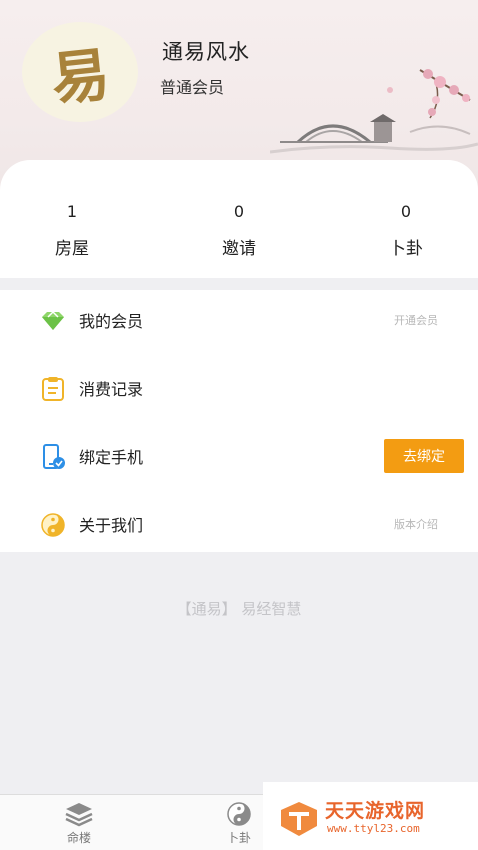 The width and height of the screenshot is (478, 850). What do you see at coordinates (239, 524) in the screenshot?
I see `menu-item-about: 关于我们 版本介绍` at bounding box center [239, 524].